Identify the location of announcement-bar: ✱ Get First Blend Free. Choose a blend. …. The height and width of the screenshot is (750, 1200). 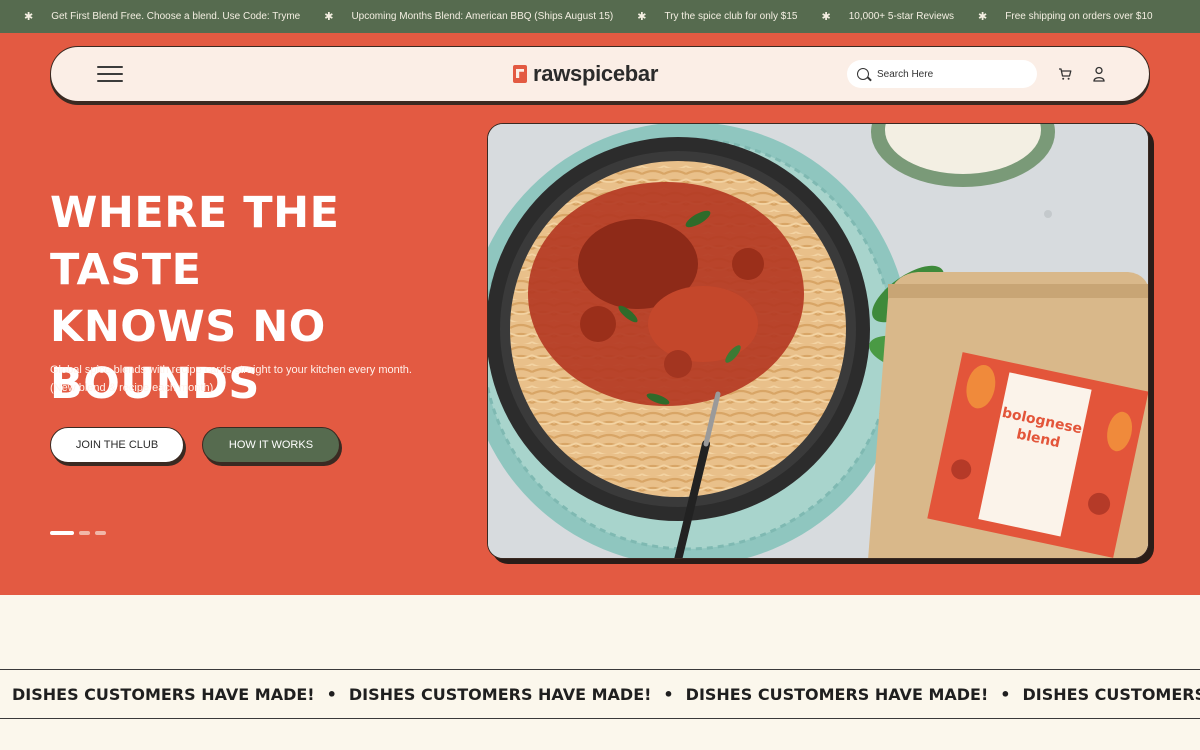
(600, 16).